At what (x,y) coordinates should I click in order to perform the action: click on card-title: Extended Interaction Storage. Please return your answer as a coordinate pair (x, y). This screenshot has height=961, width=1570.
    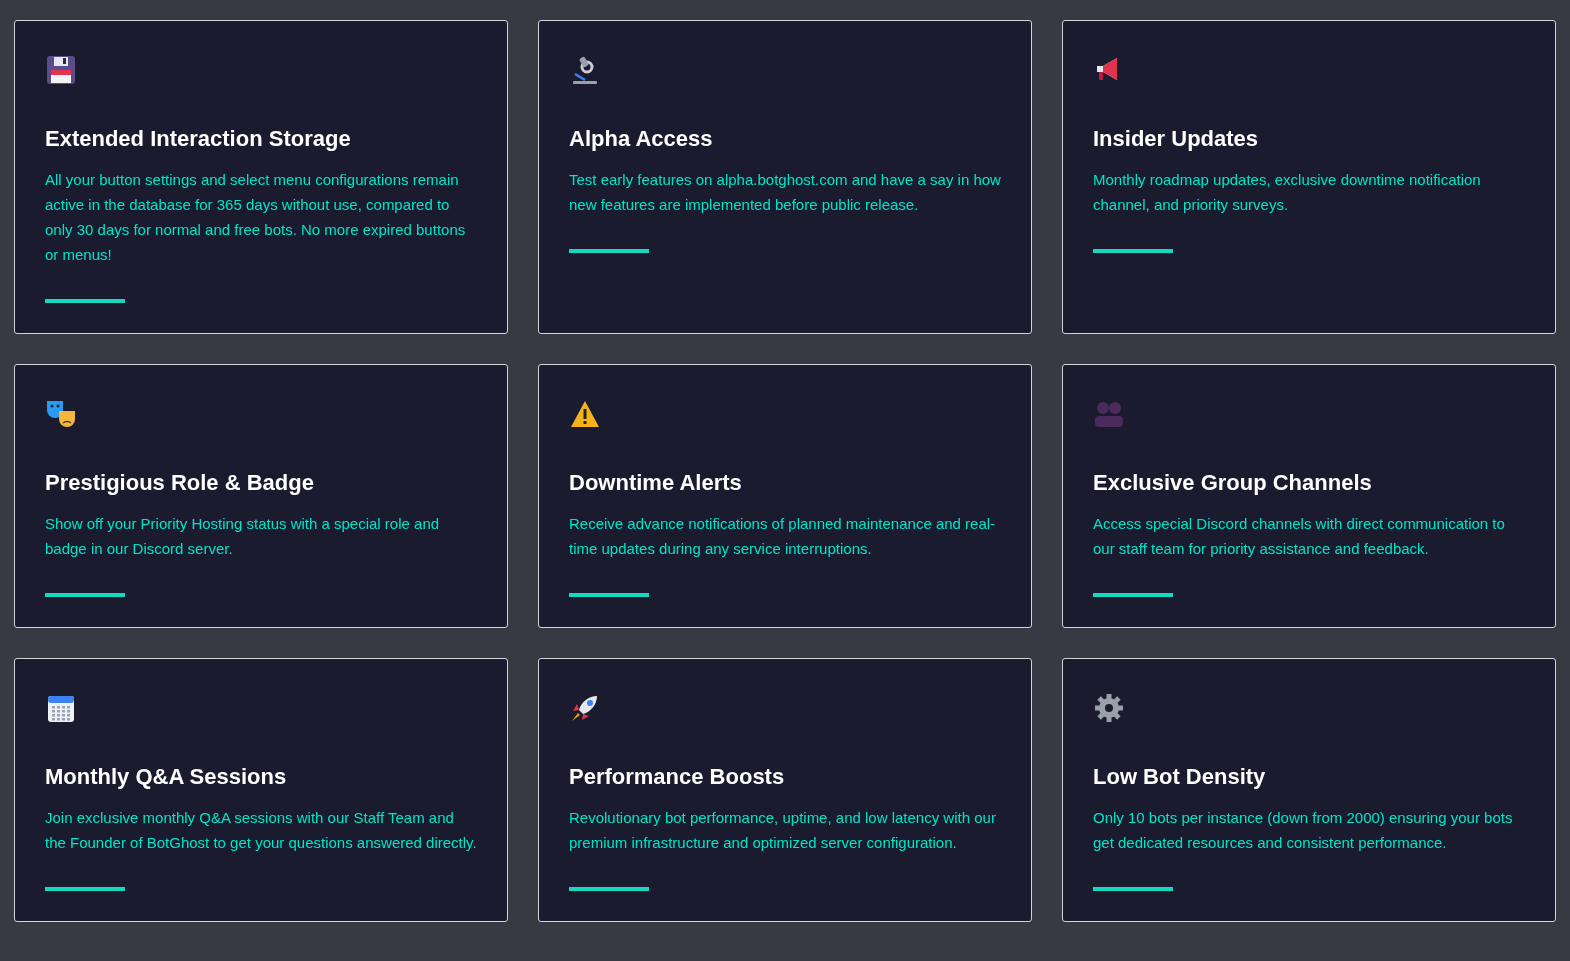
    Looking at the image, I should click on (198, 139).